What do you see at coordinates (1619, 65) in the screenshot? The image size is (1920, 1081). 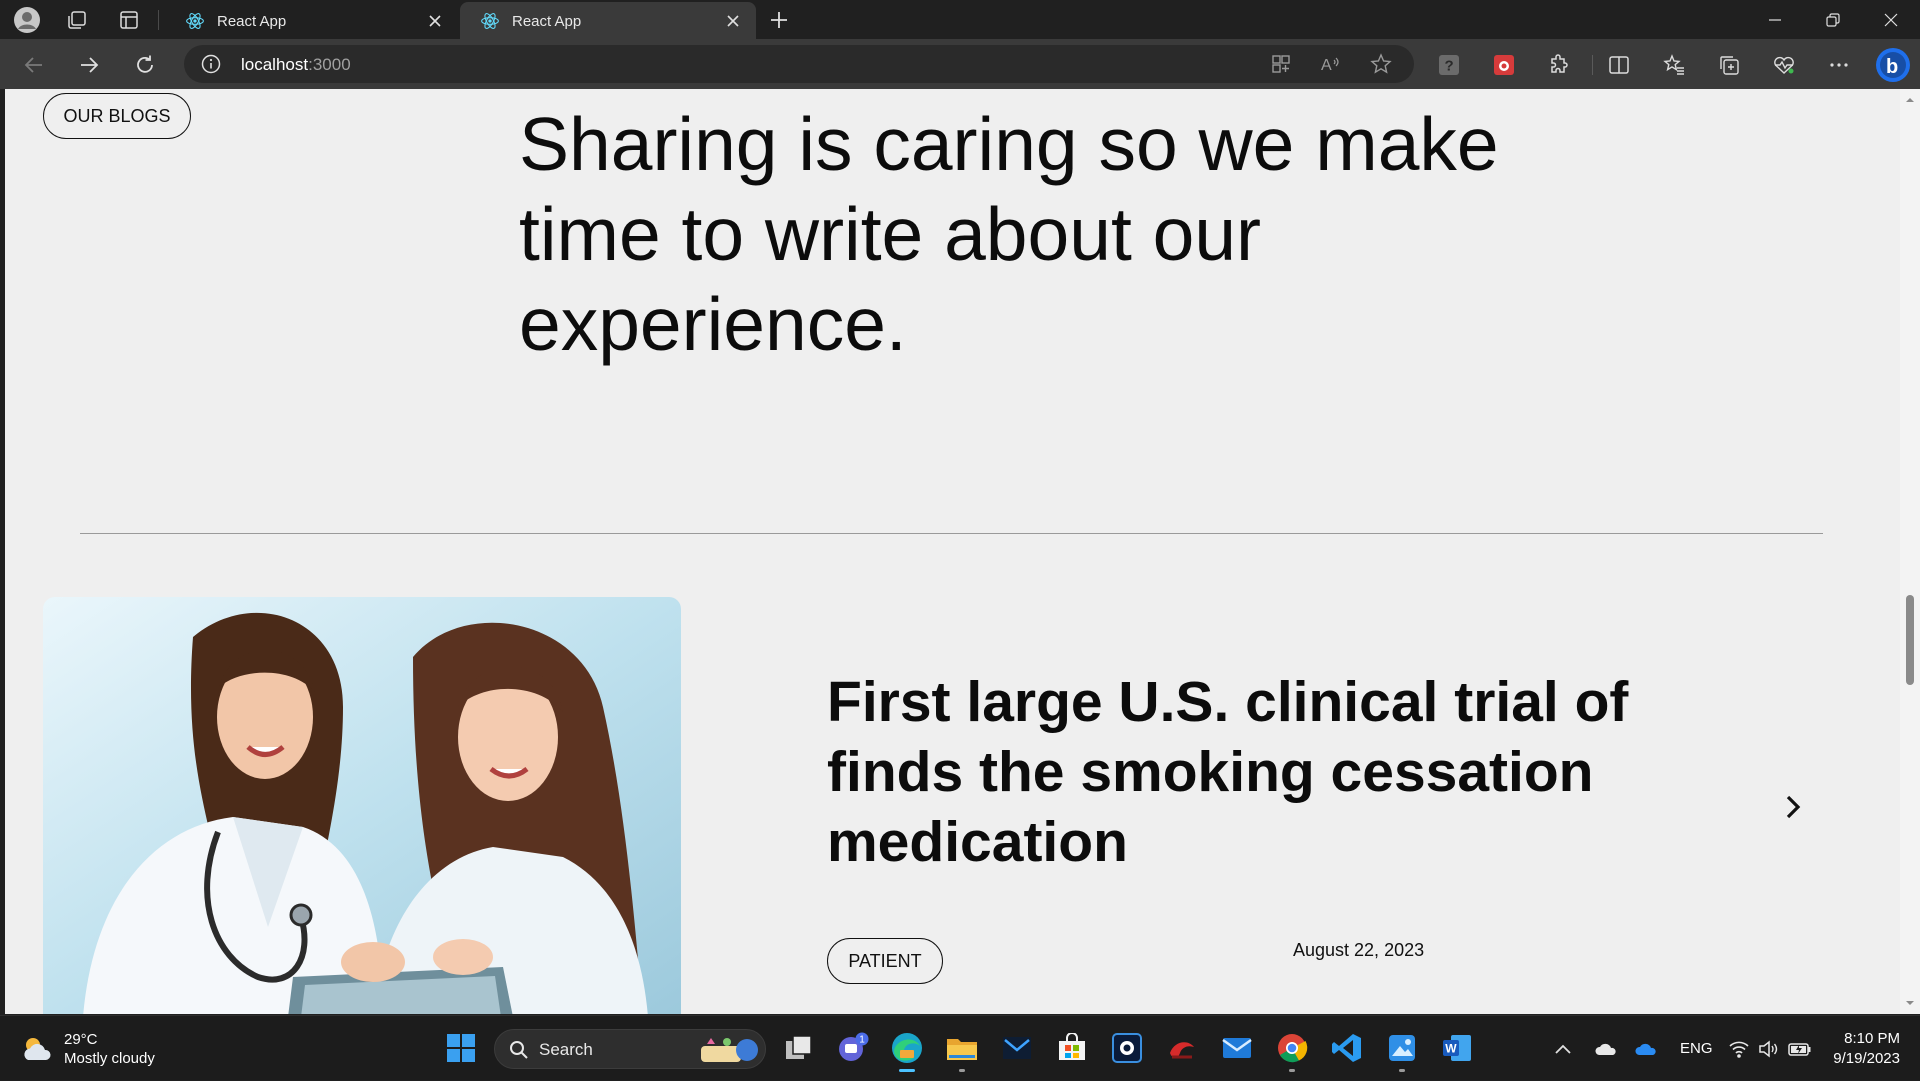 I see `split-screen-icon` at bounding box center [1619, 65].